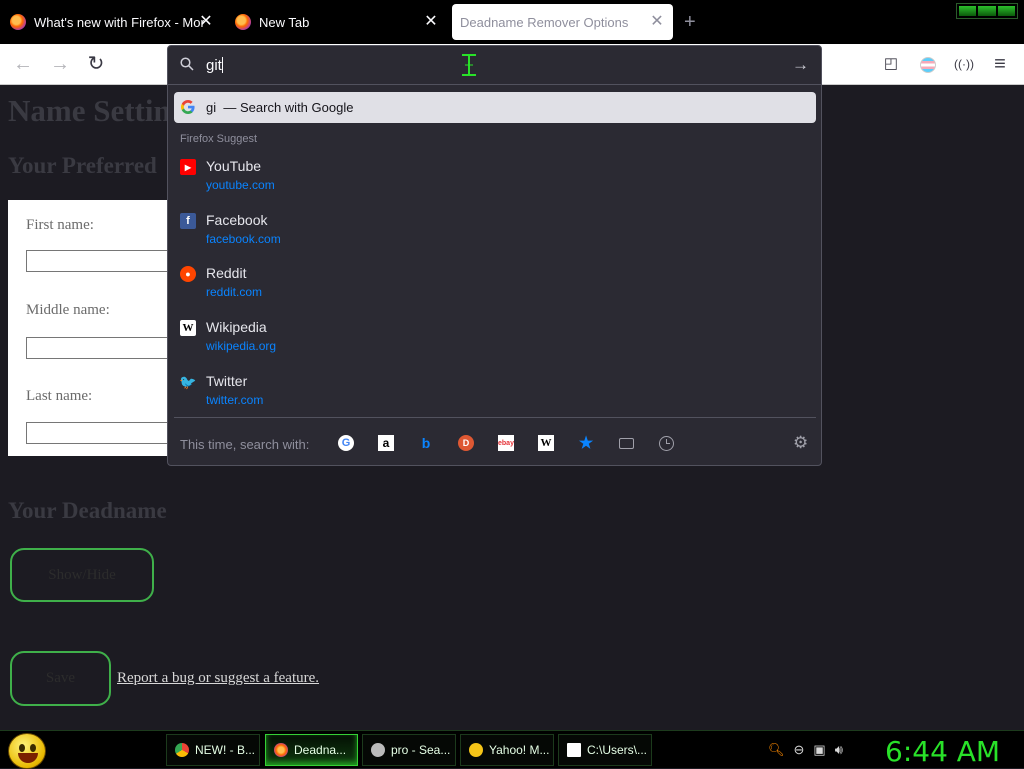  Describe the element at coordinates (59, 396) in the screenshot. I see `last-name-label: Last name:` at that location.